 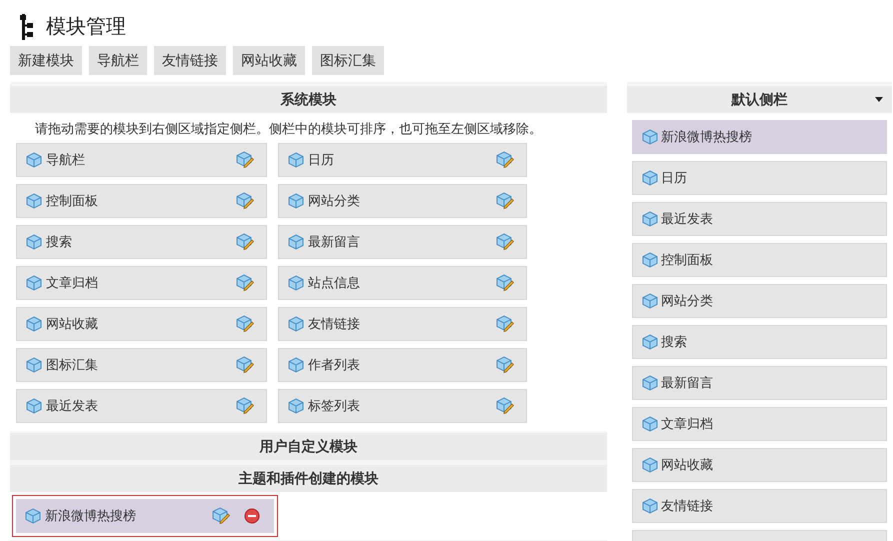 I want to click on delete-icon, so click(x=252, y=516).